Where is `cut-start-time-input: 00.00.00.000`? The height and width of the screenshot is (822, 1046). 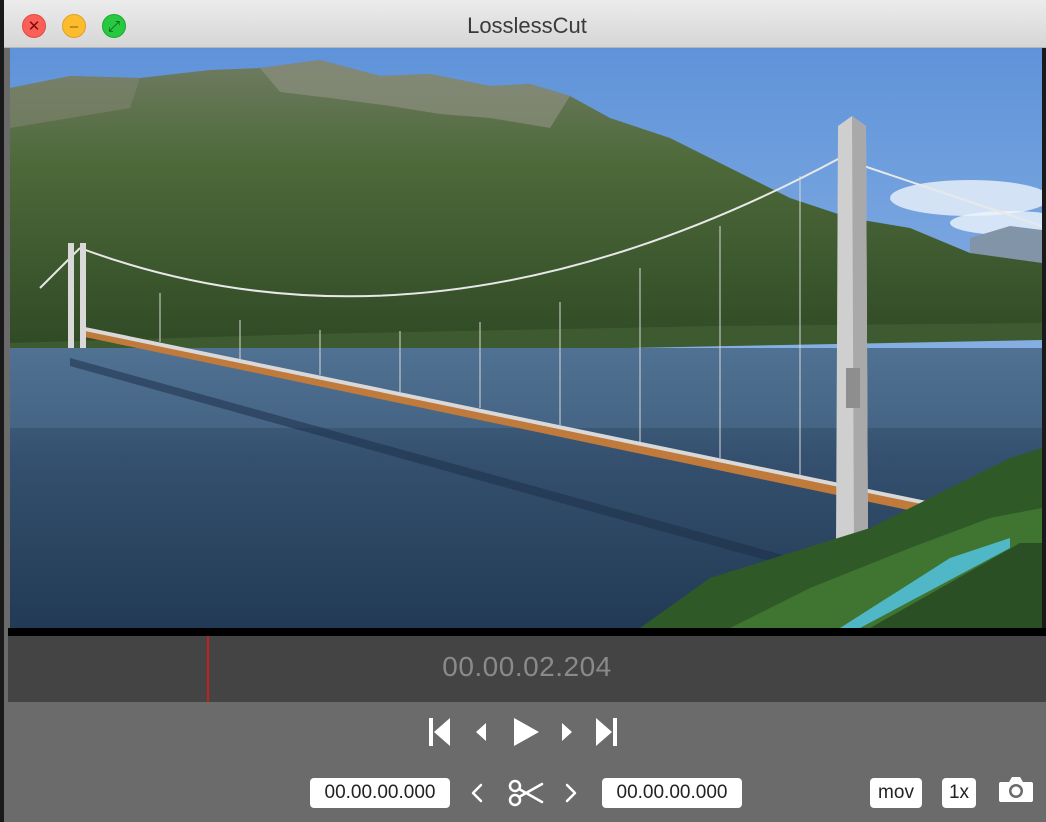 cut-start-time-input: 00.00.00.000 is located at coordinates (380, 793).